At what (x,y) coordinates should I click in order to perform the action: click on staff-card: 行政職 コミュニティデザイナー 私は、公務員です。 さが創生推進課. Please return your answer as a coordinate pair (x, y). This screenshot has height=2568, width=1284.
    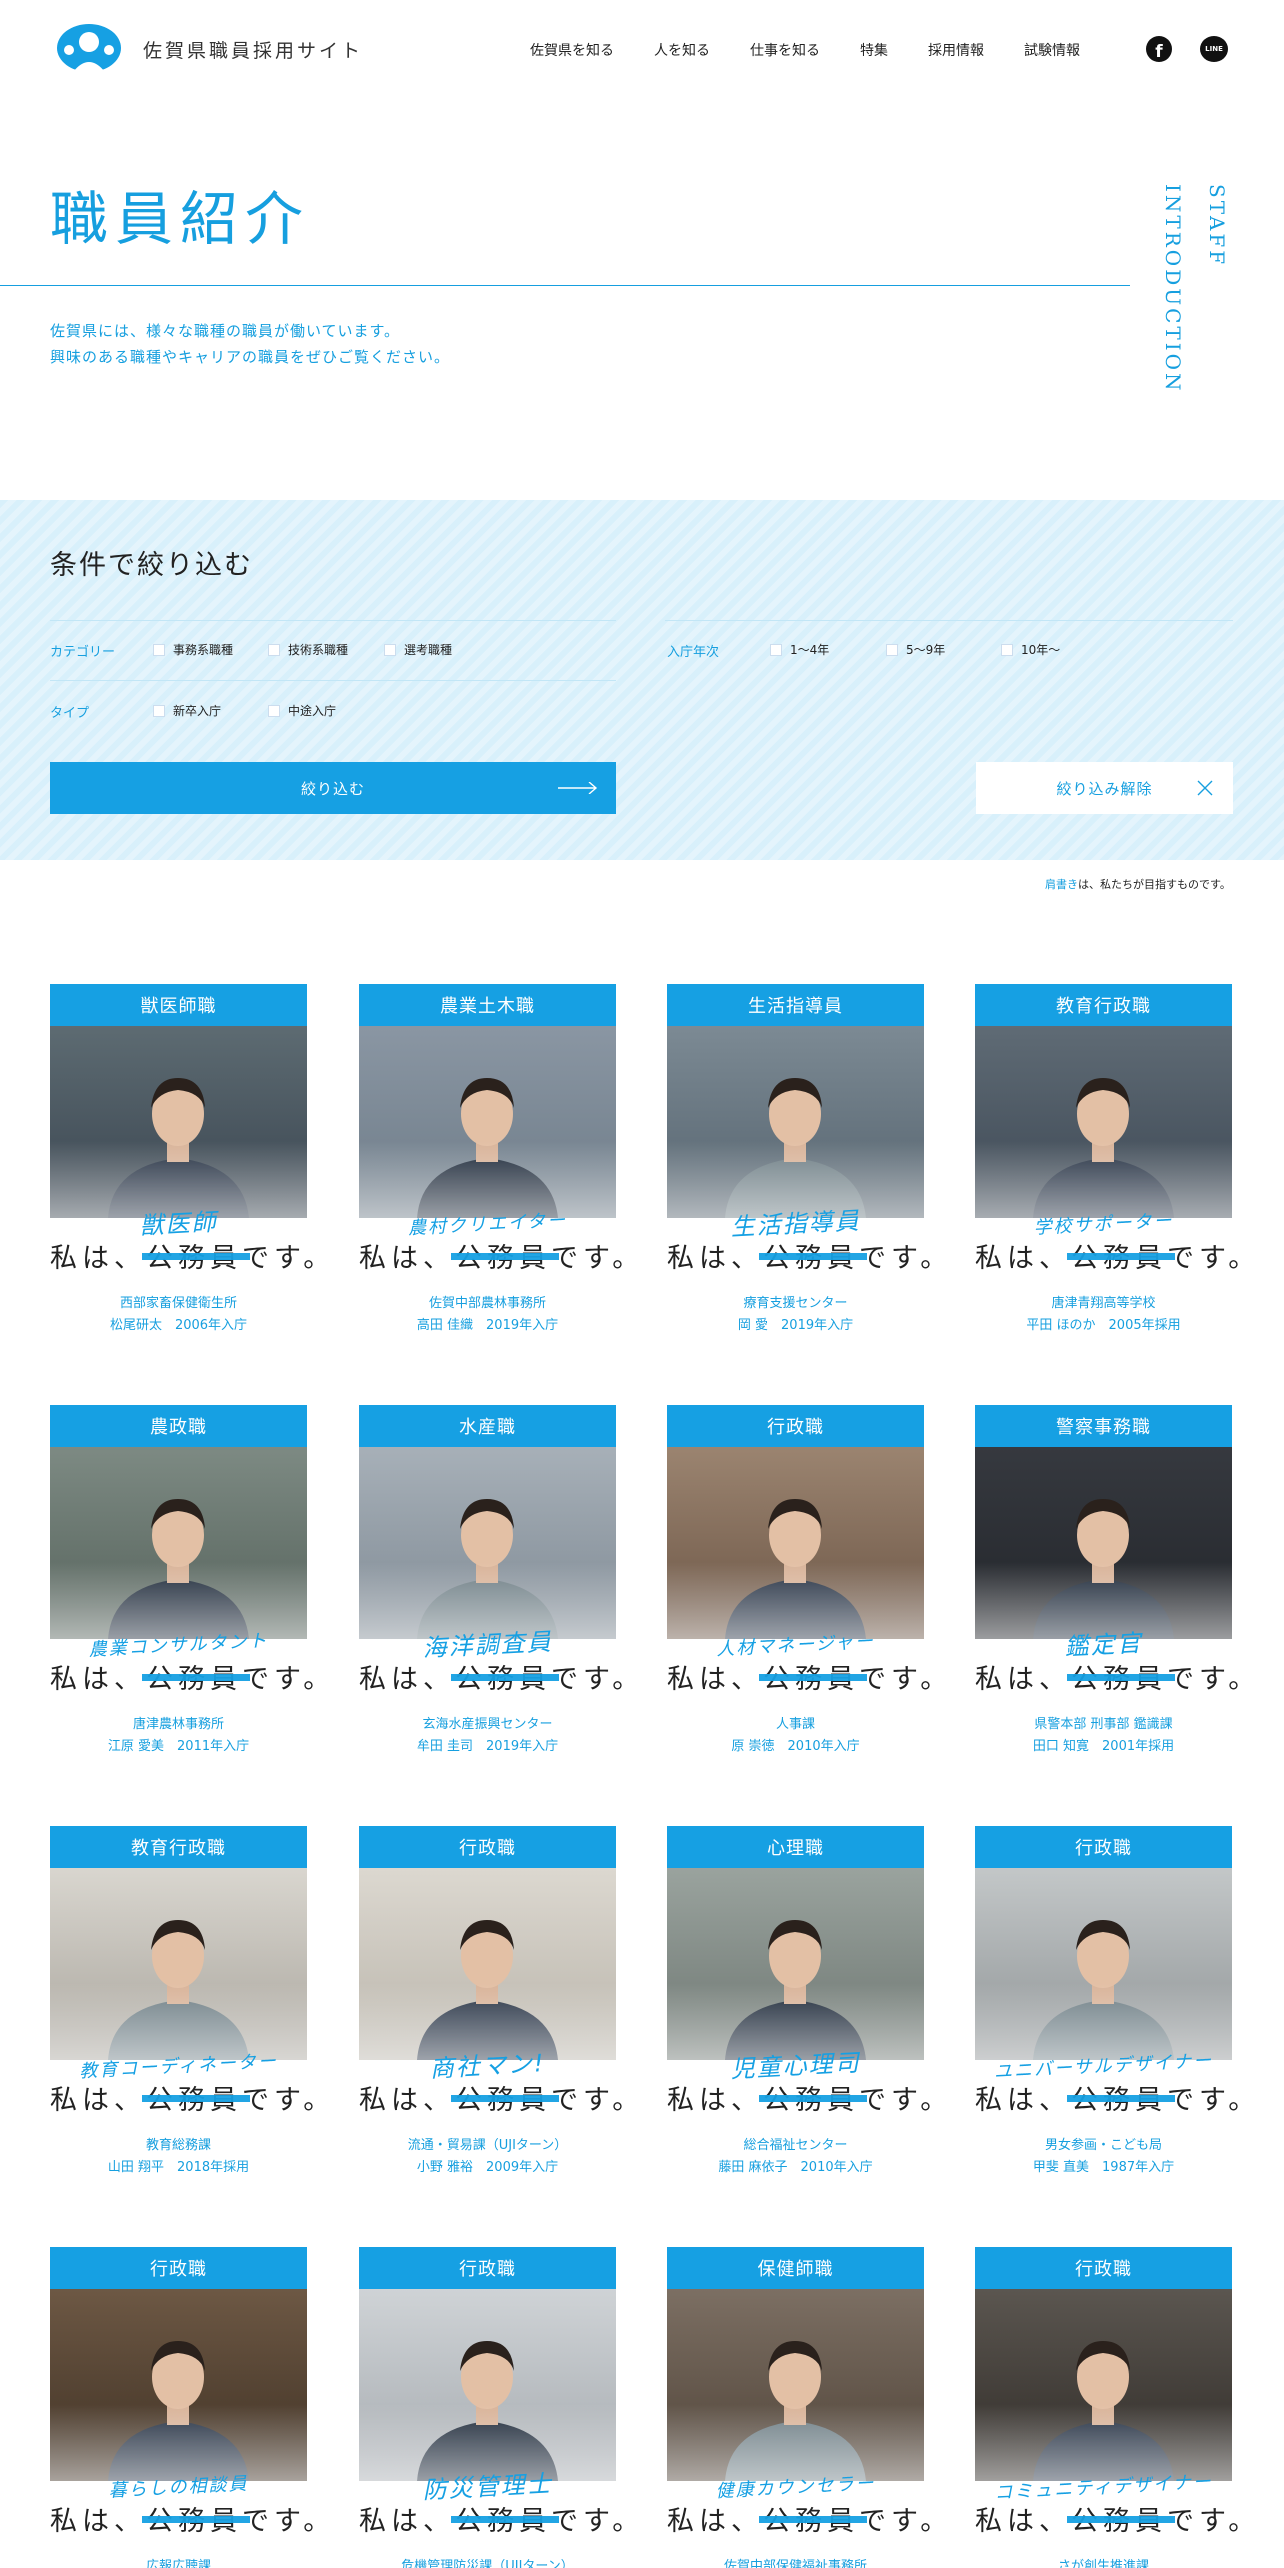
    Looking at the image, I should click on (1115, 2407).